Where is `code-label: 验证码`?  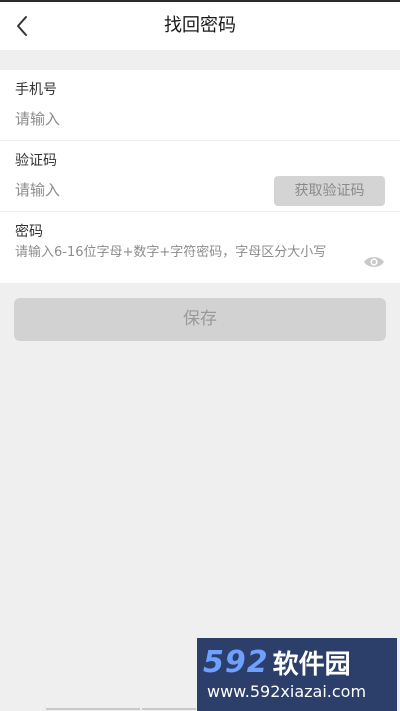
code-label: 验证码 is located at coordinates (36, 161).